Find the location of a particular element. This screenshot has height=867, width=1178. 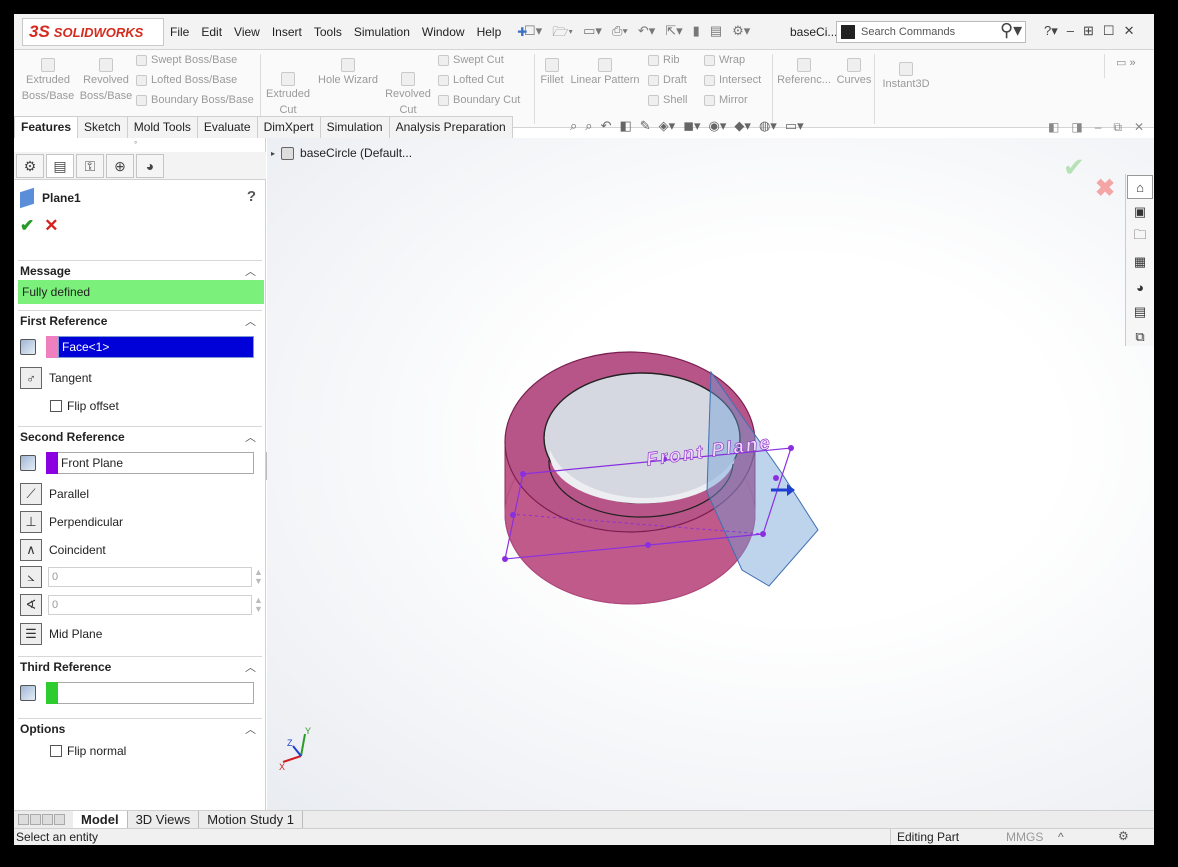

previous-view-icon: ↶ is located at coordinates (606, 126).